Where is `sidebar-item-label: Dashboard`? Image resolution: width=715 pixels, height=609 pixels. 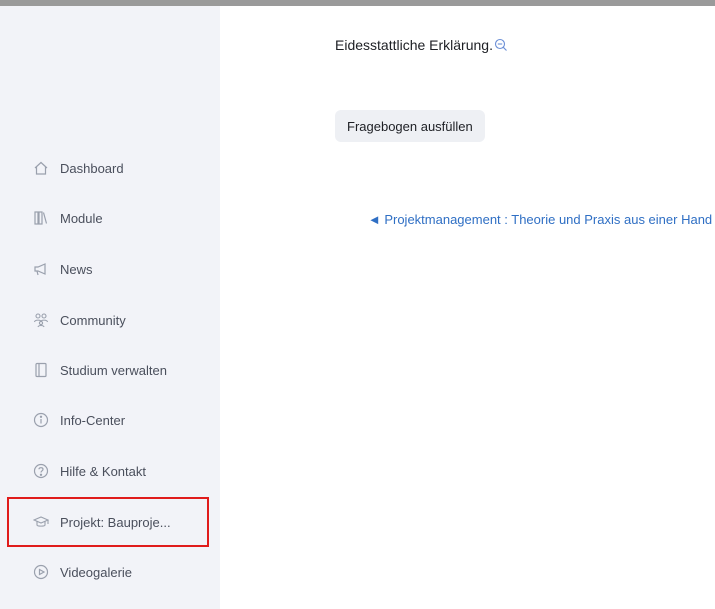
sidebar-item-label: Dashboard is located at coordinates (92, 168).